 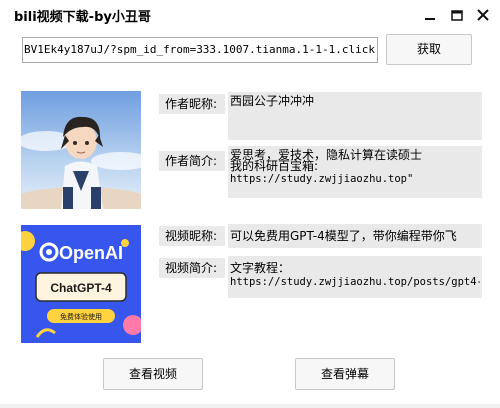 What do you see at coordinates (91, 253) in the screenshot?
I see `svg-text: OpenAI` at bounding box center [91, 253].